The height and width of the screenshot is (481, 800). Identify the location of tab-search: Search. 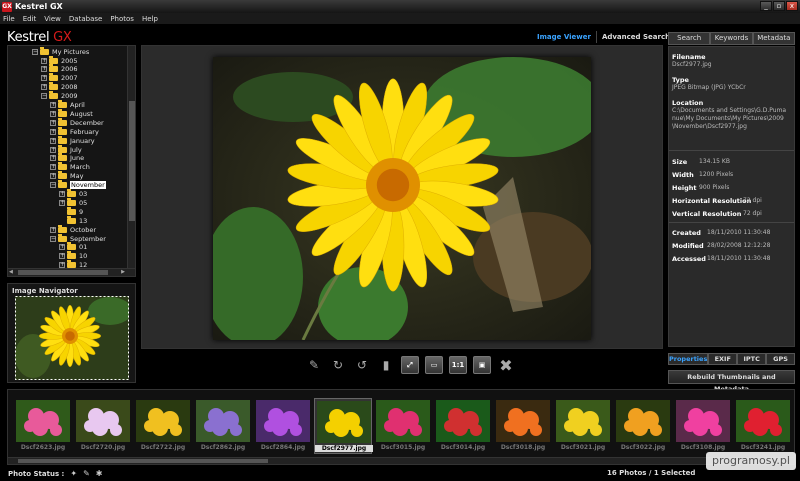
(689, 38).